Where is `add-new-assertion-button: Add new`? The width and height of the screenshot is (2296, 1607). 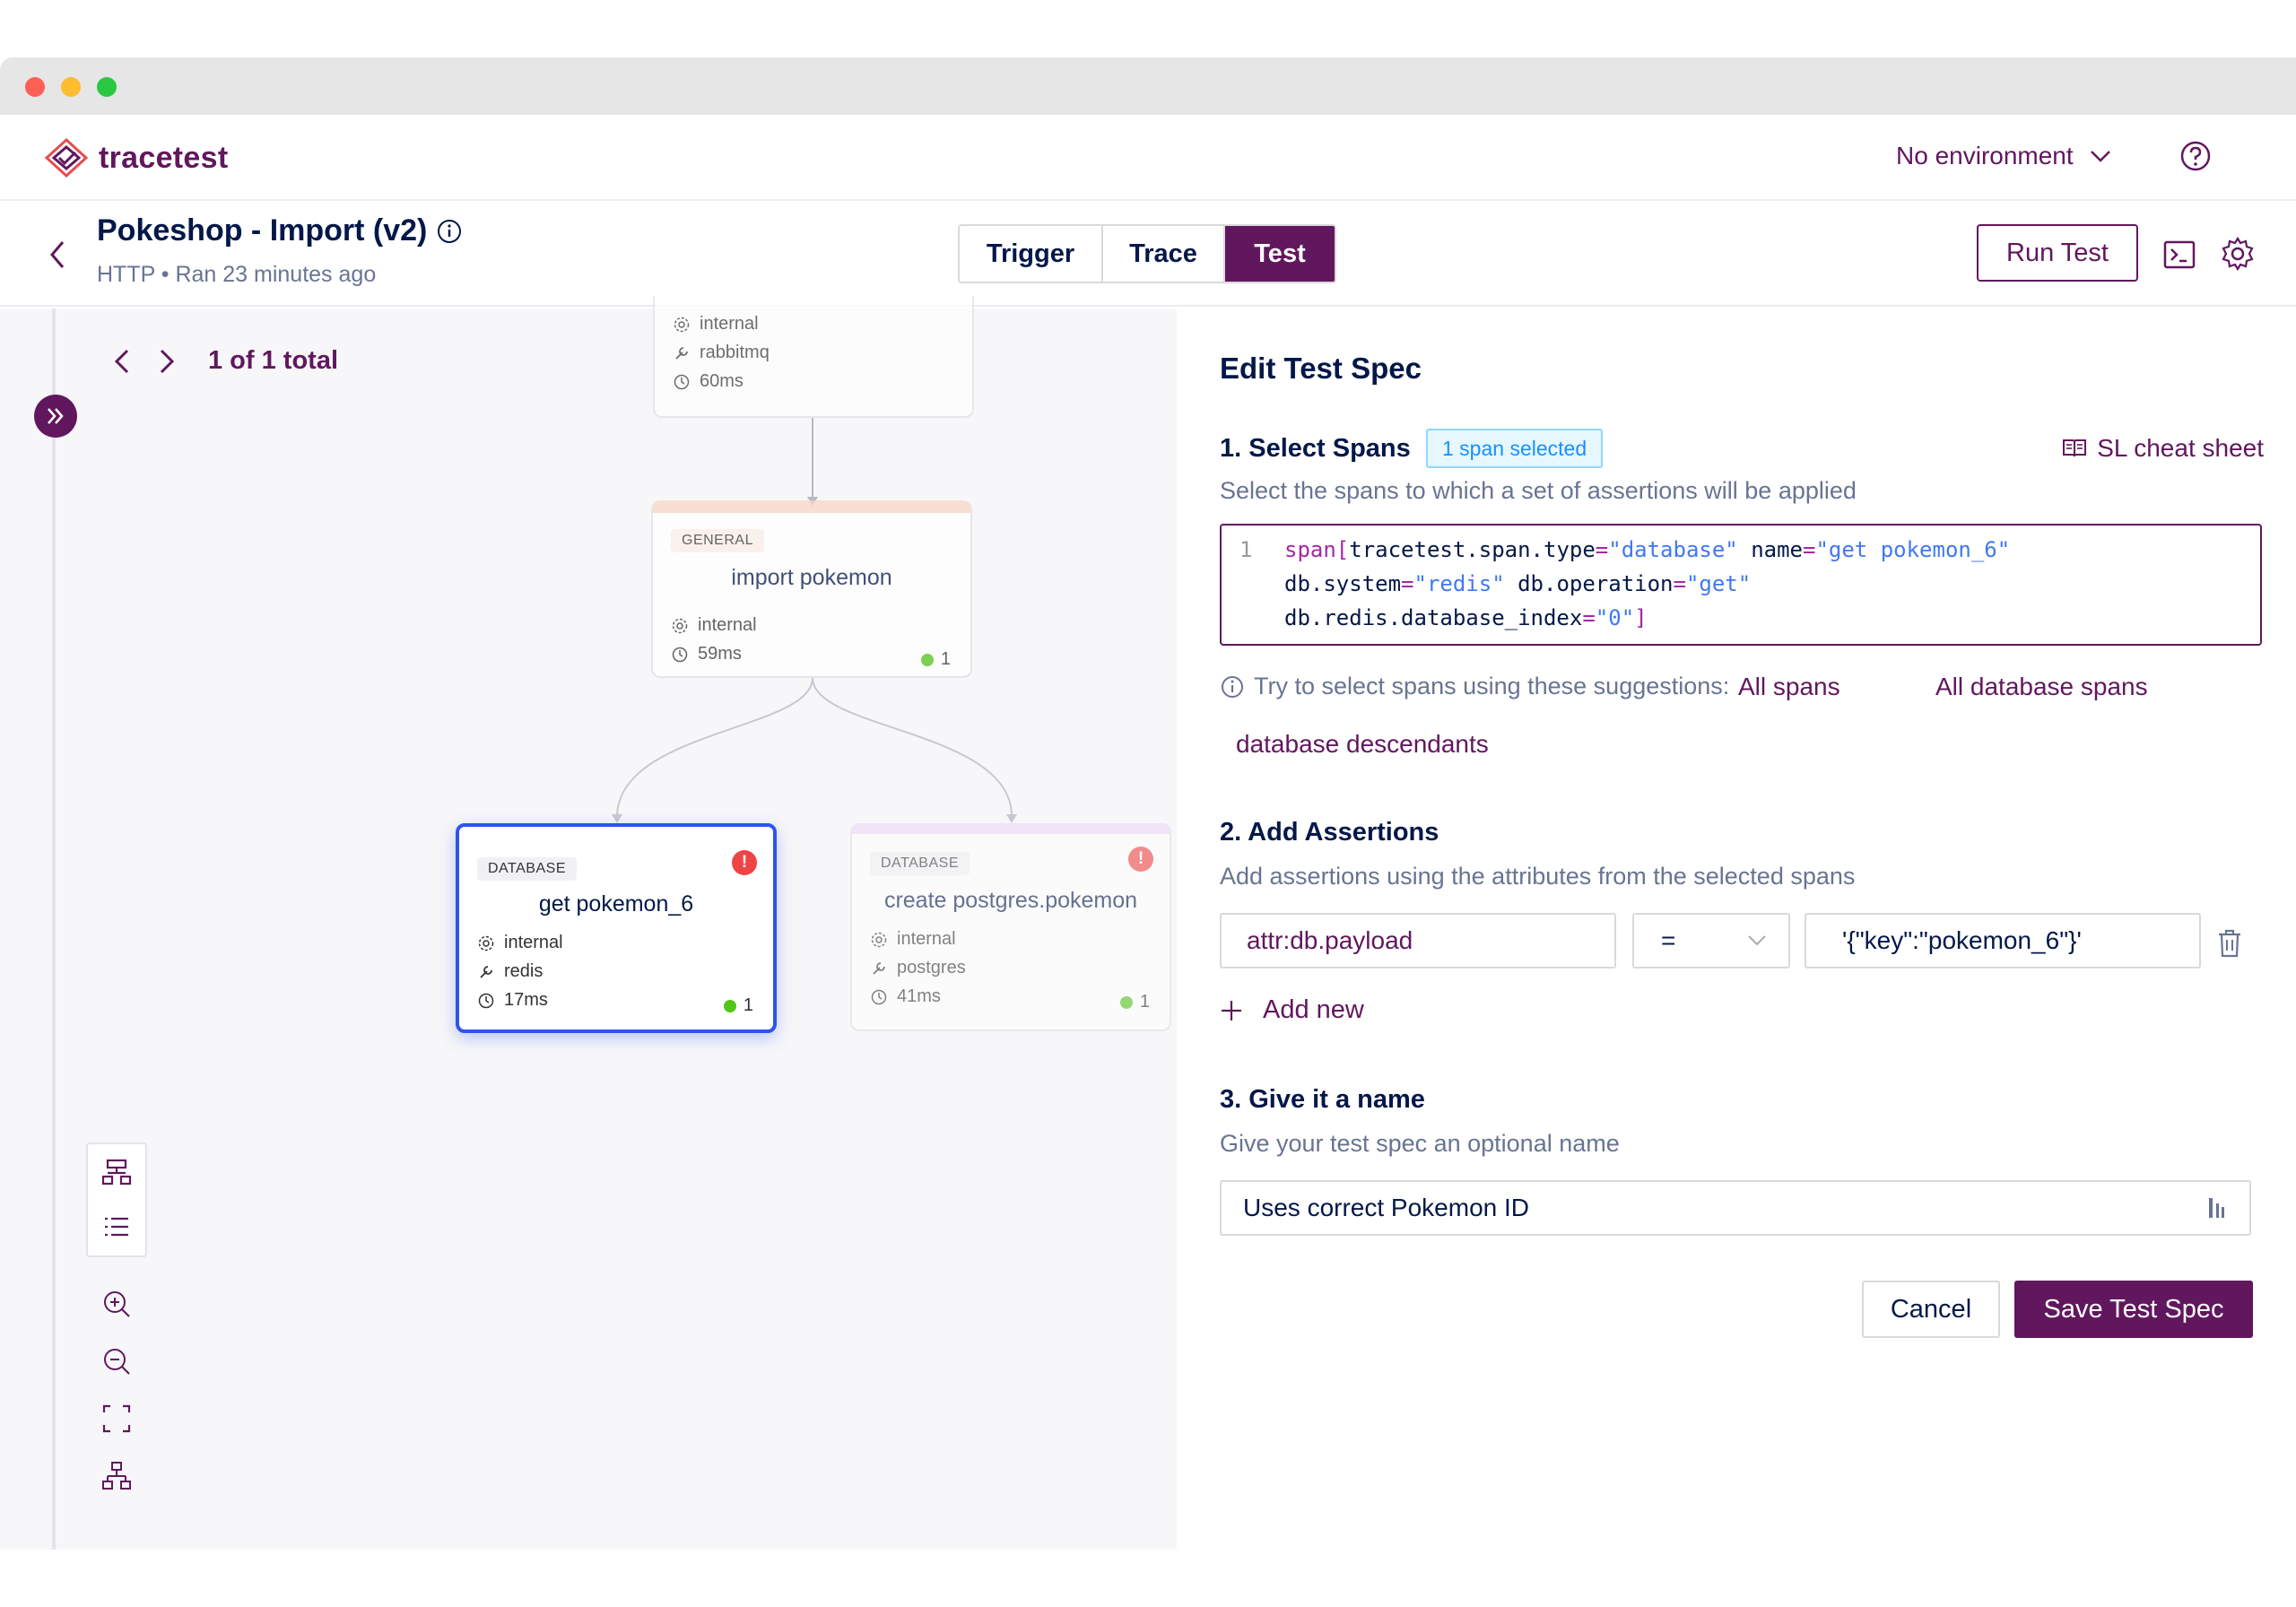 add-new-assertion-button: Add new is located at coordinates (1292, 1010).